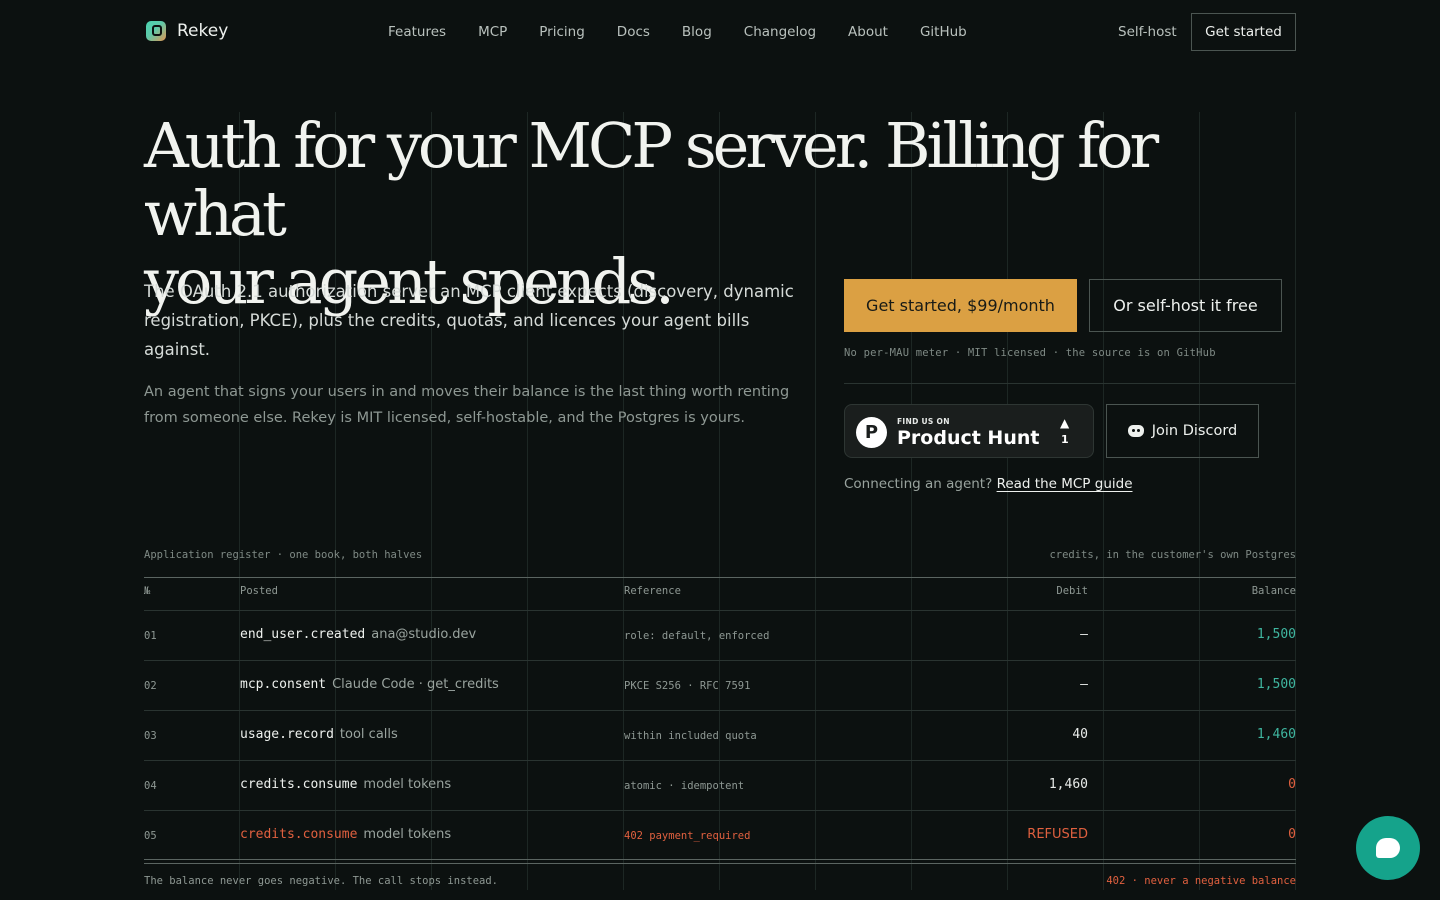 This screenshot has height=900, width=1440. Describe the element at coordinates (1135, 431) in the screenshot. I see `discord-icon` at that location.